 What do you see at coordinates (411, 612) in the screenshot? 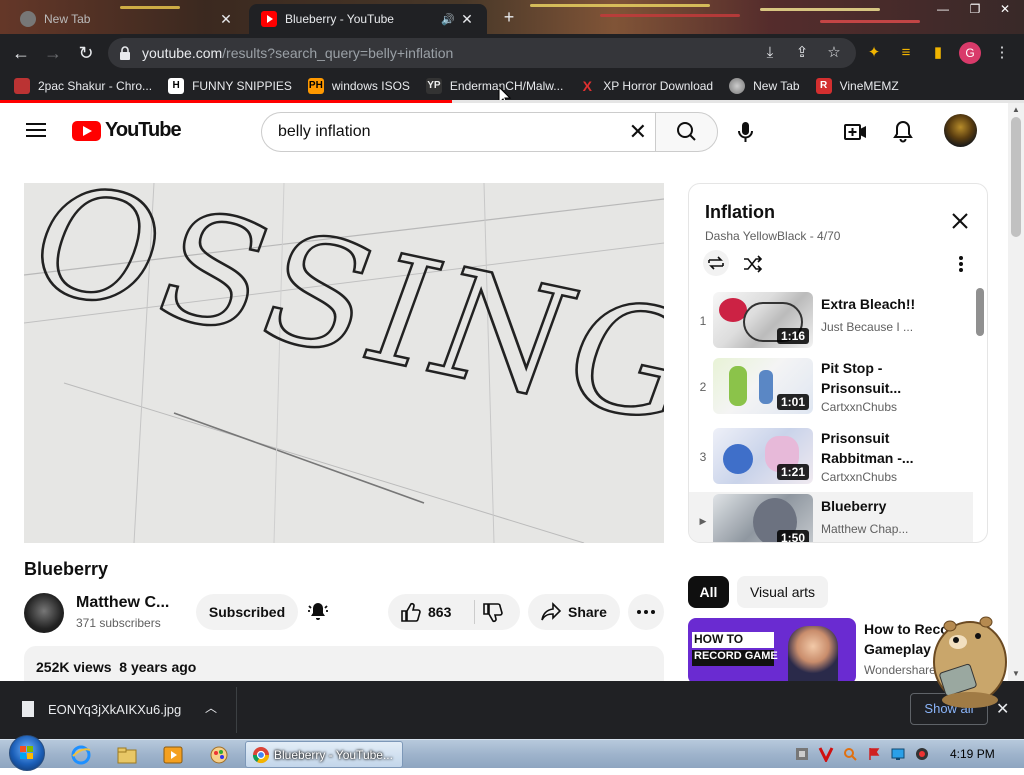
I see `thumbs-up-icon` at bounding box center [411, 612].